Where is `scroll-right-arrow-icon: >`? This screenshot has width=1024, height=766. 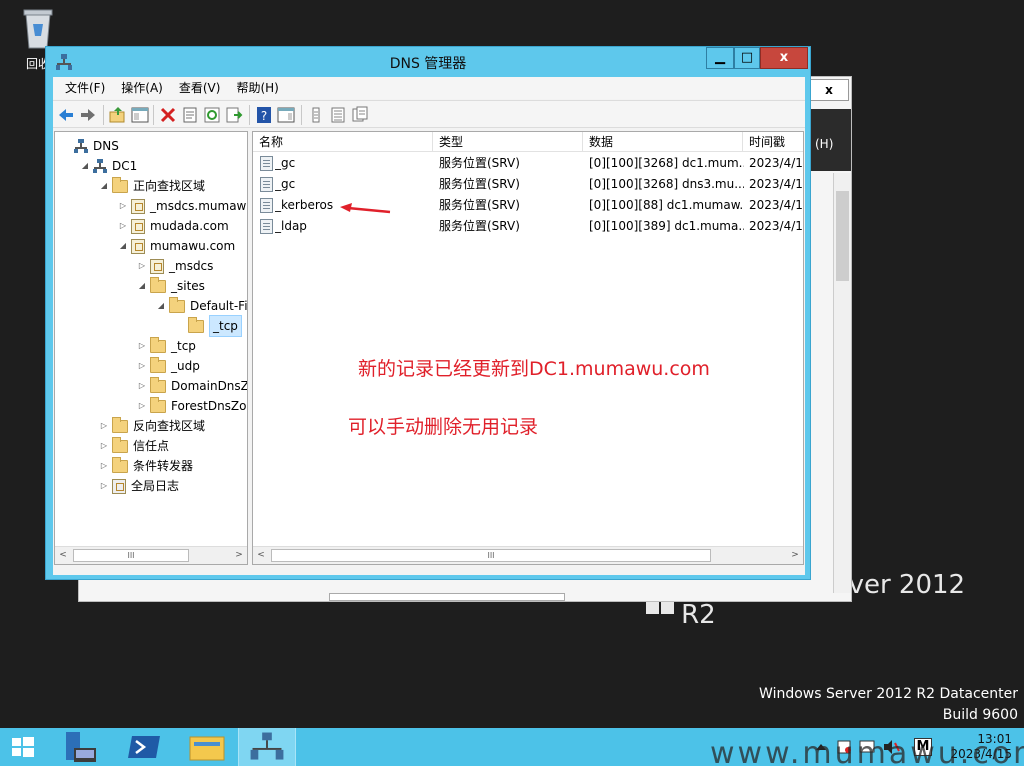
scroll-right-arrow-icon: > is located at coordinates (795, 555).